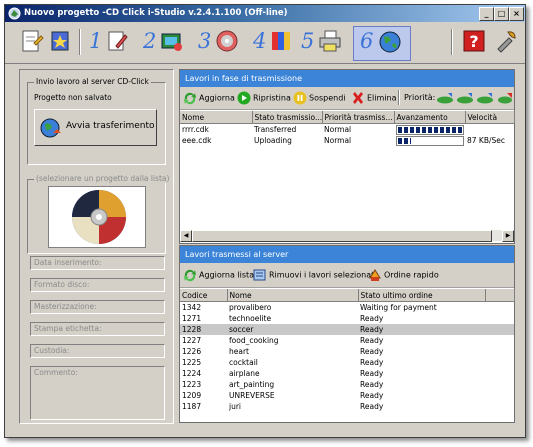  Describe the element at coordinates (489, 130) in the screenshot. I see `job-speed` at that location.